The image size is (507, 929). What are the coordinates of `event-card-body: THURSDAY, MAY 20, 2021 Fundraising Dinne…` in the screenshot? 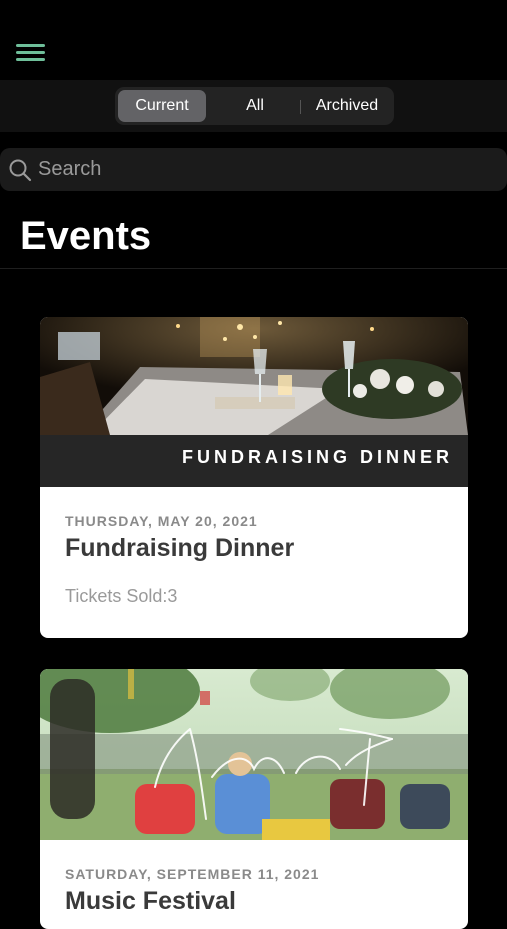 It's located at (256, 560).